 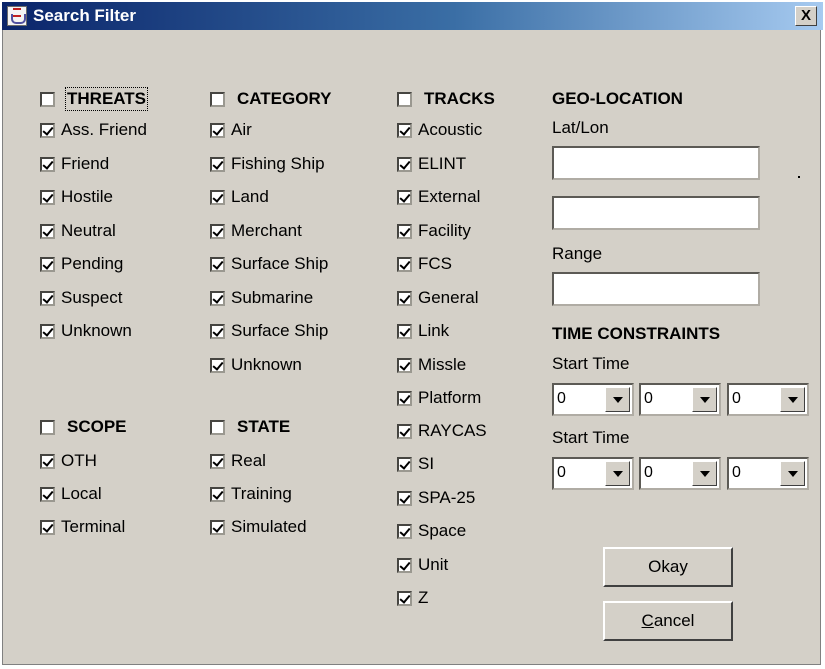 What do you see at coordinates (680, 473) in the screenshot?
I see `second-time-minute-select: 0` at bounding box center [680, 473].